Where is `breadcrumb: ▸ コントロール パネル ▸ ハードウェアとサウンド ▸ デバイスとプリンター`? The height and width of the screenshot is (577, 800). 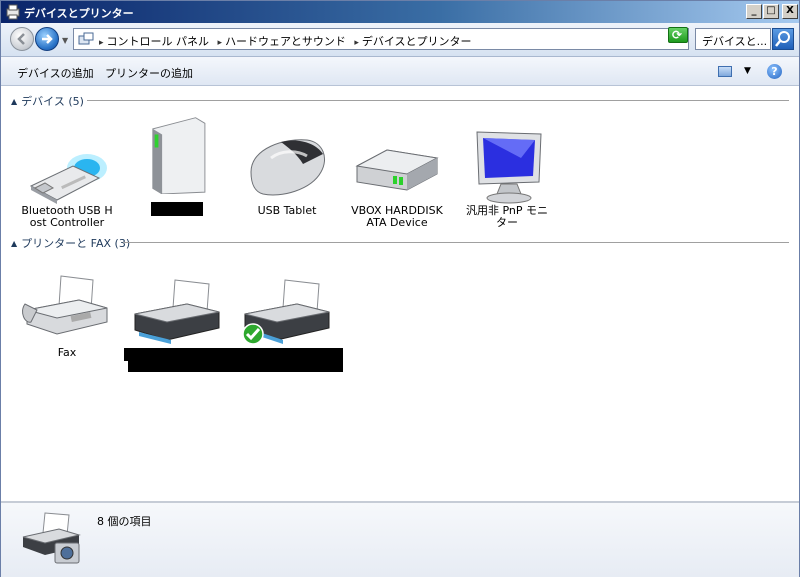
breadcrumb: ▸ コントロール パネル ▸ ハードウェアとサウンド ▸ デバイスとプリンター is located at coordinates (285, 41).